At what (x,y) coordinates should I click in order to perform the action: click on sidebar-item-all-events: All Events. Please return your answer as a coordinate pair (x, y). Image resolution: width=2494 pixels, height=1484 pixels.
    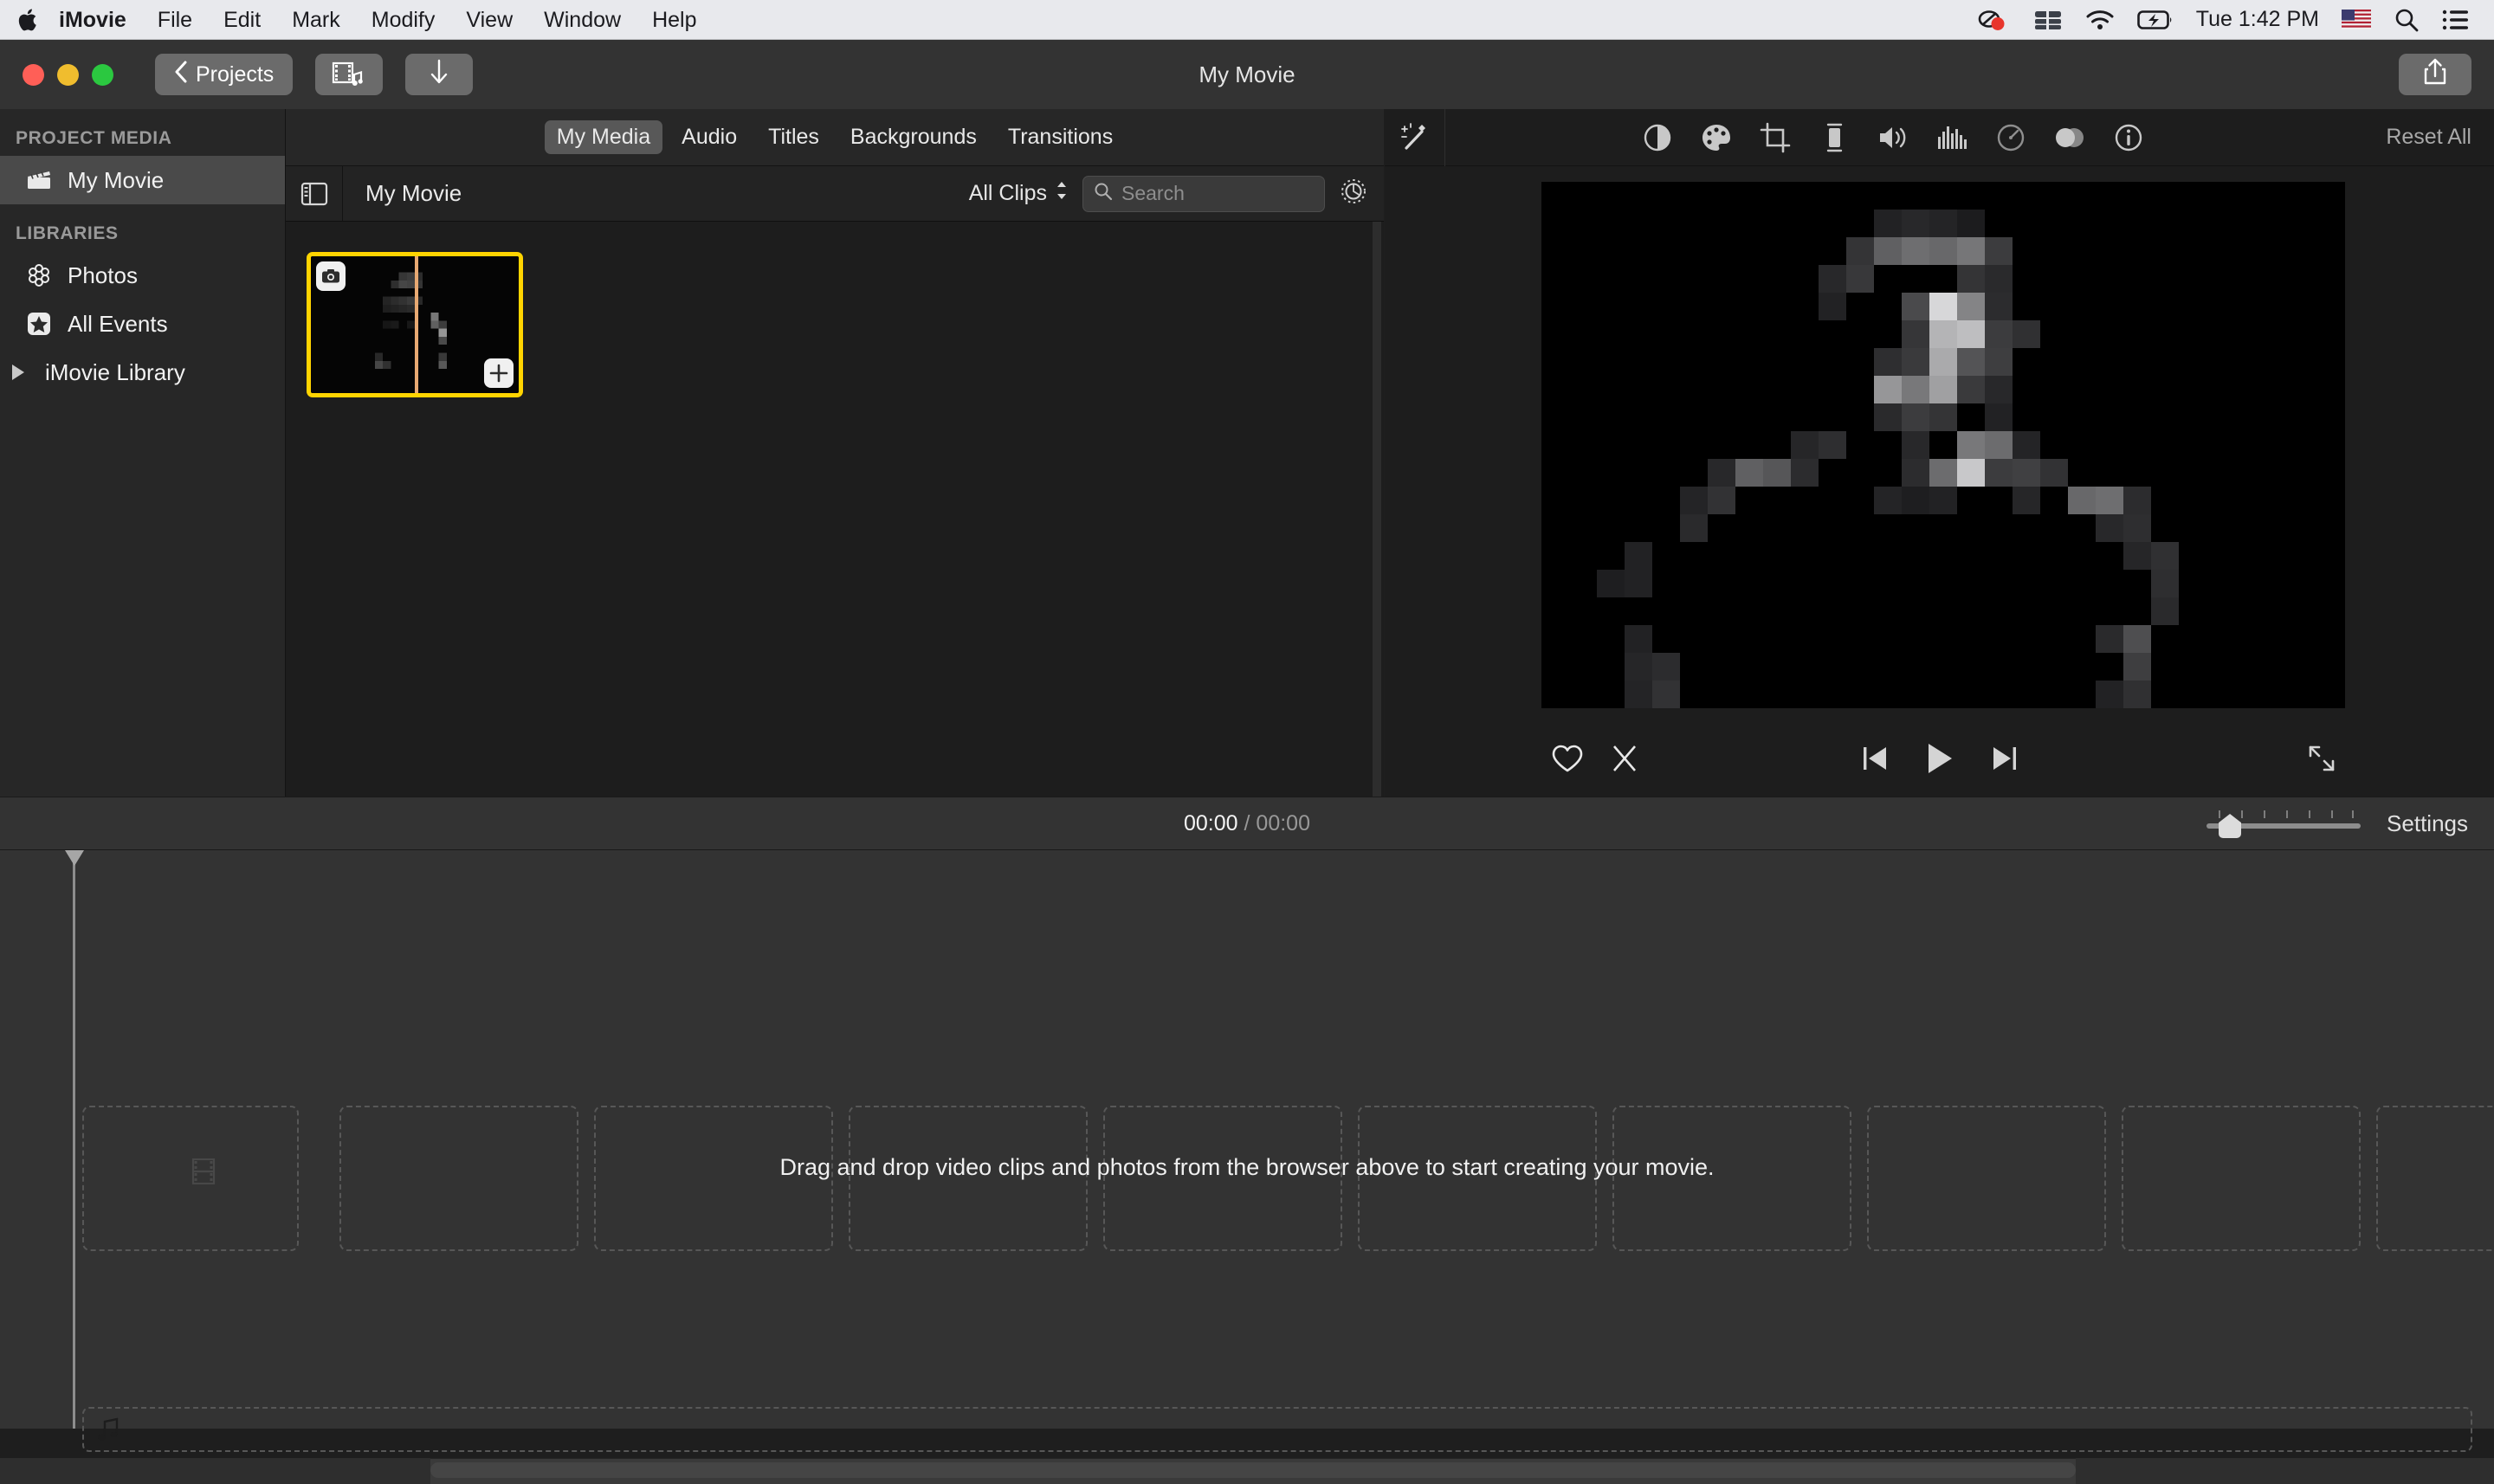
    Looking at the image, I should click on (142, 324).